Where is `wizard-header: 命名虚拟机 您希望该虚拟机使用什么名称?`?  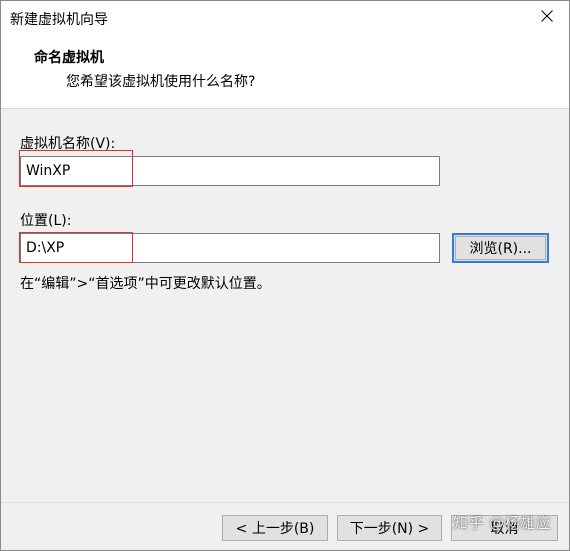
wizard-header: 命名虚拟机 您希望该虚拟机使用什么名称? is located at coordinates (285, 70).